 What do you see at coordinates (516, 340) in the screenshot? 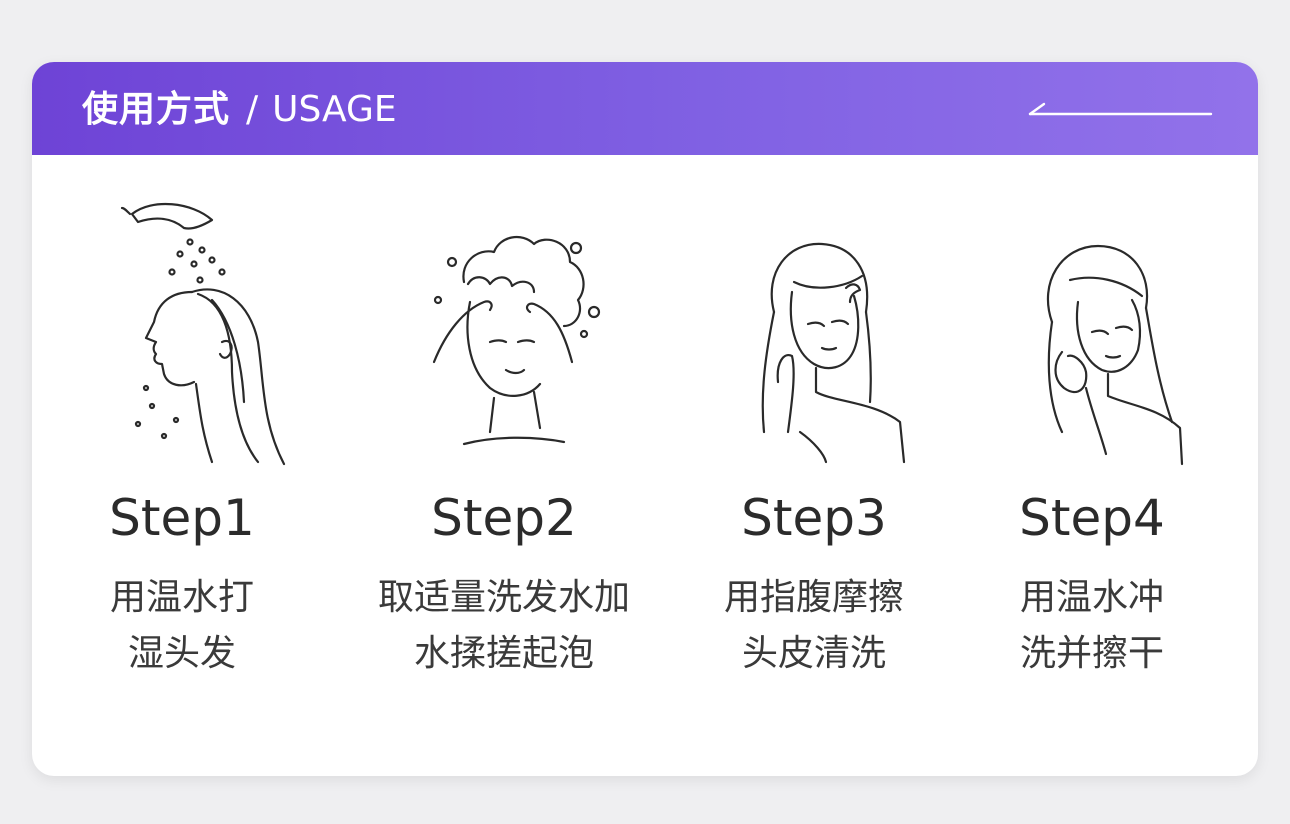
I see `lather-shampoo-icon` at bounding box center [516, 340].